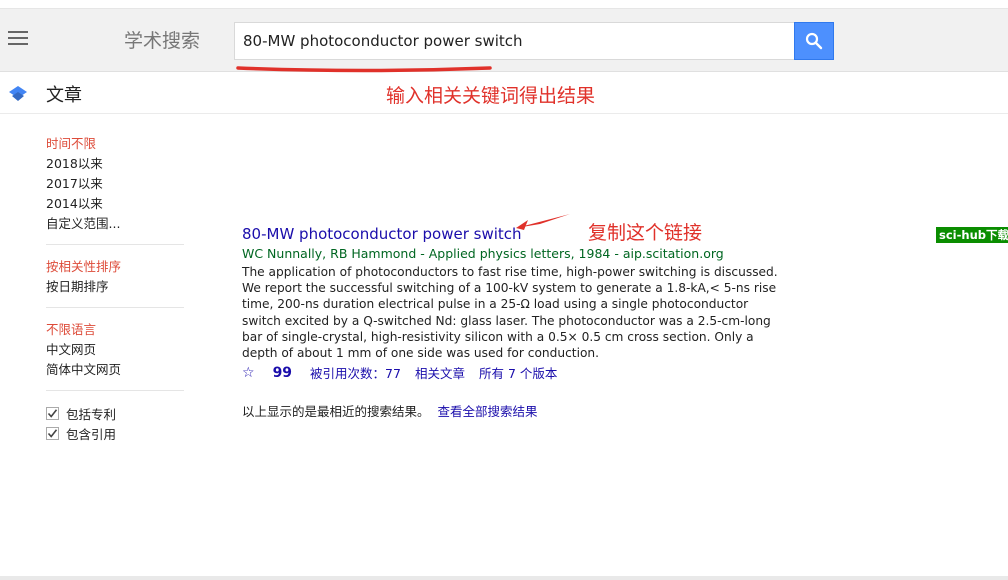 Image resolution: width=1008 pixels, height=580 pixels. What do you see at coordinates (116, 350) in the screenshot?
I see `language-chinese: 中文网页` at bounding box center [116, 350].